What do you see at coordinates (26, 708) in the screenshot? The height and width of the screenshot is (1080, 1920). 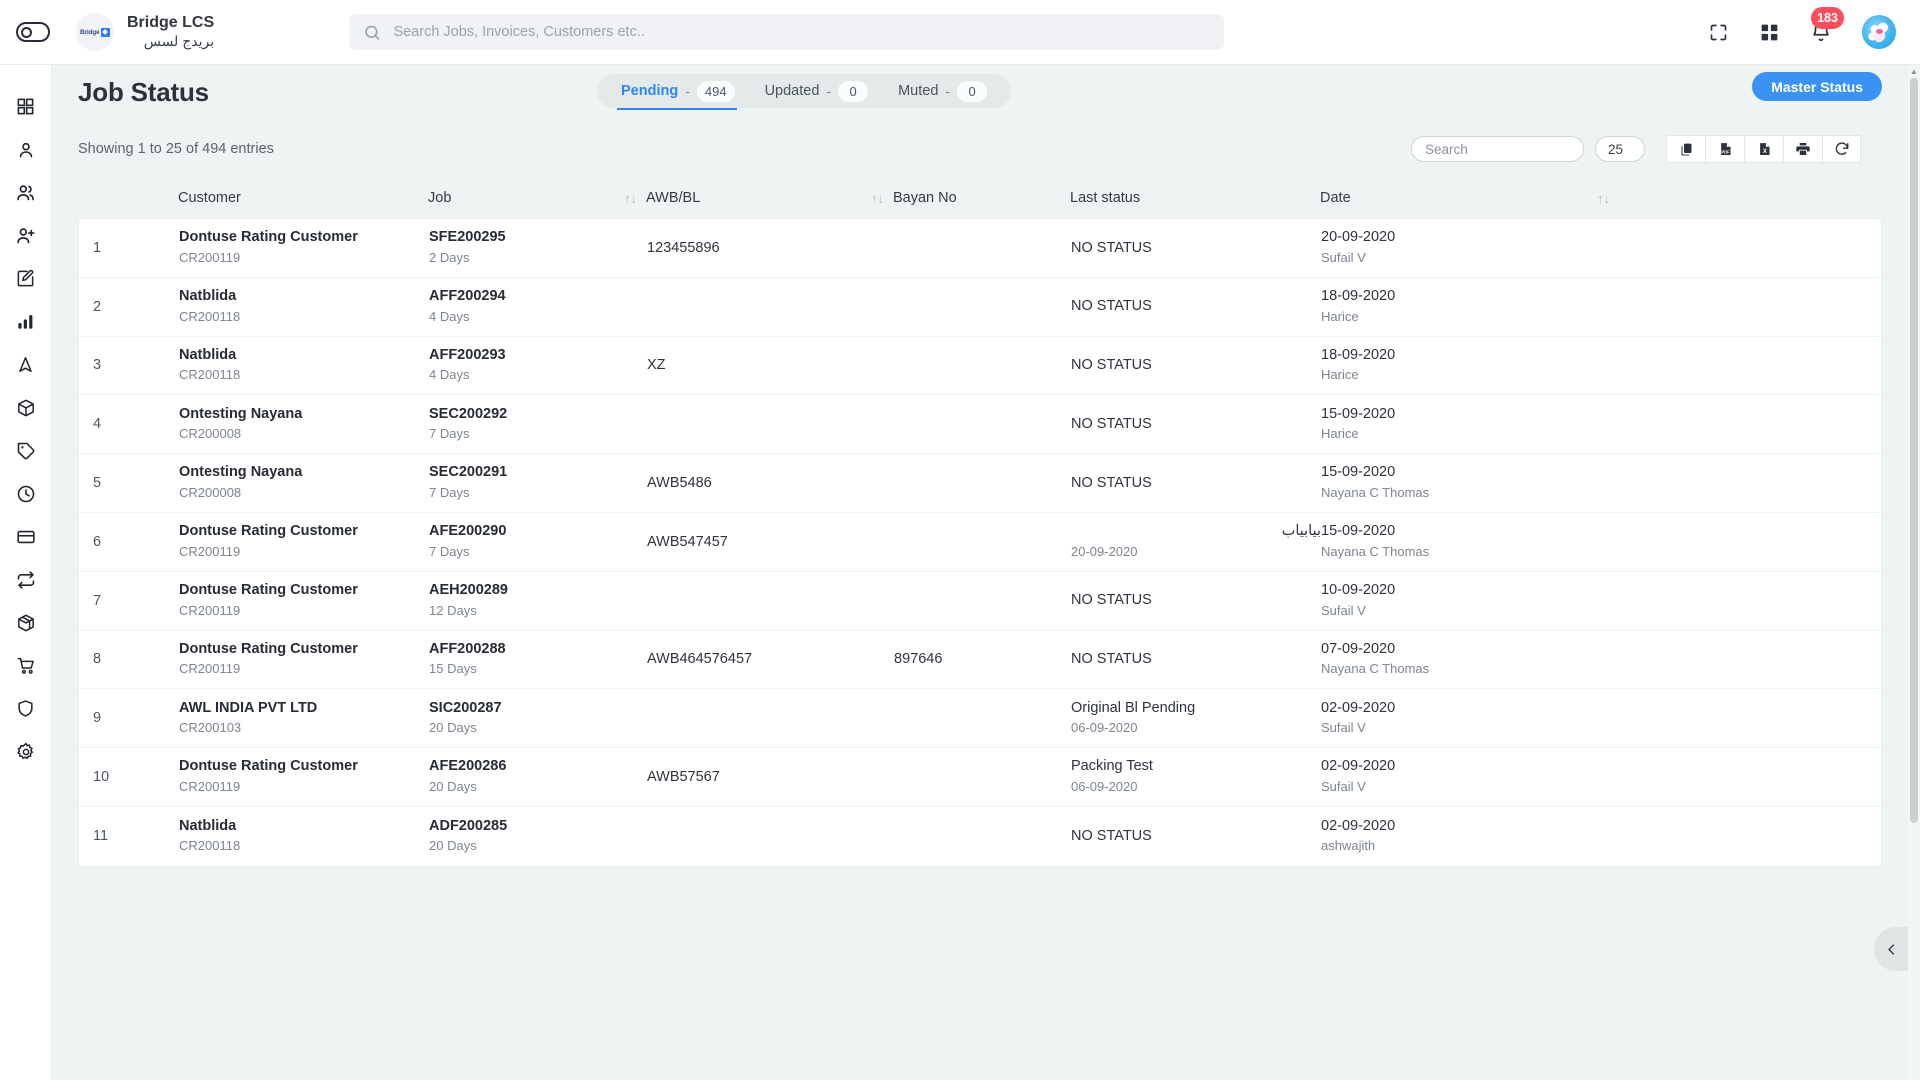 I see `sidebar-item-security` at bounding box center [26, 708].